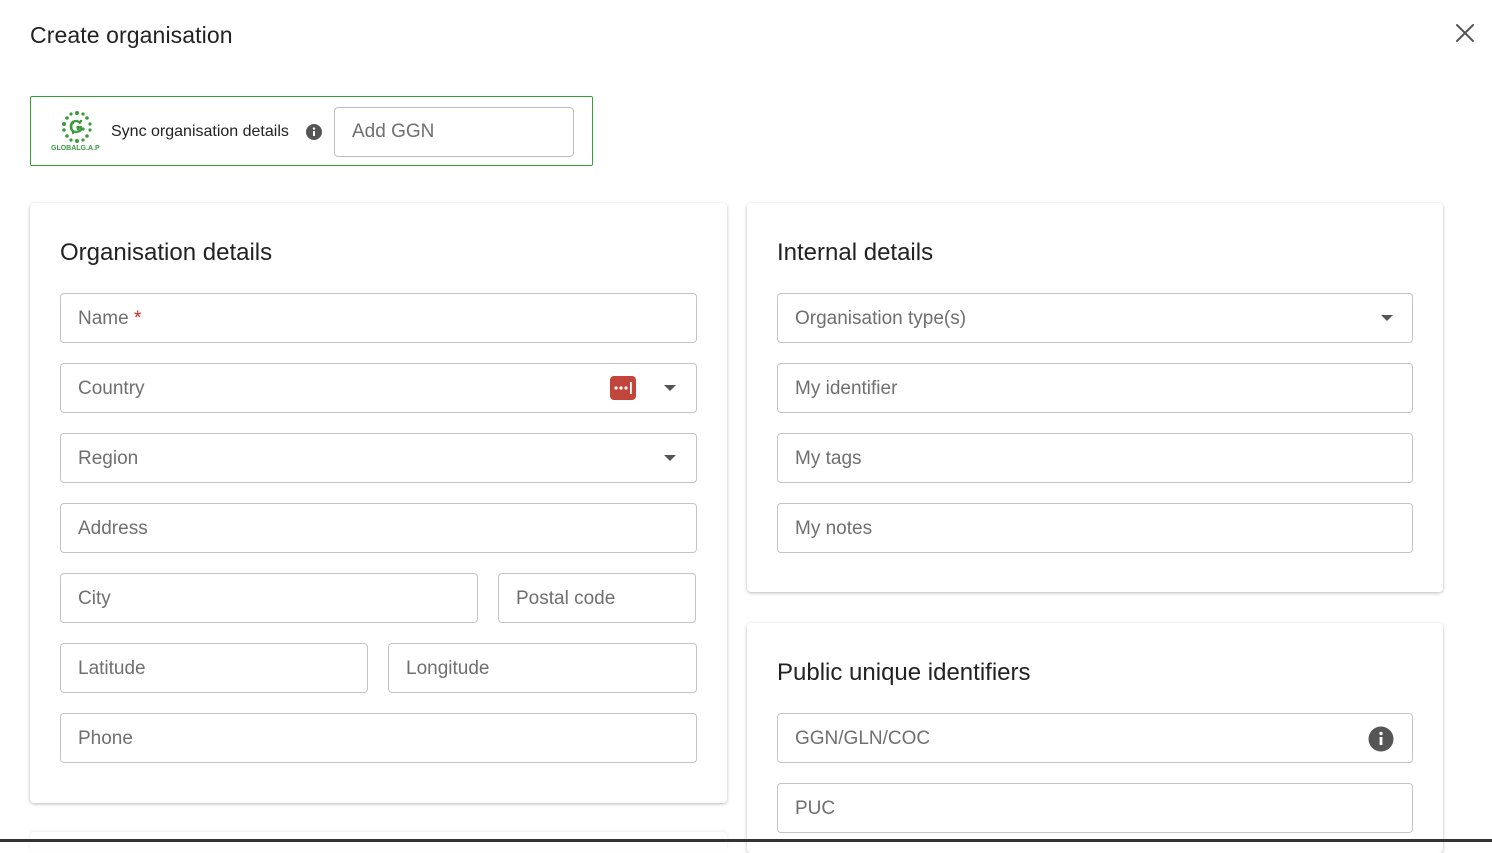 This screenshot has width=1492, height=853. What do you see at coordinates (111, 388) in the screenshot?
I see `country-label: Country` at bounding box center [111, 388].